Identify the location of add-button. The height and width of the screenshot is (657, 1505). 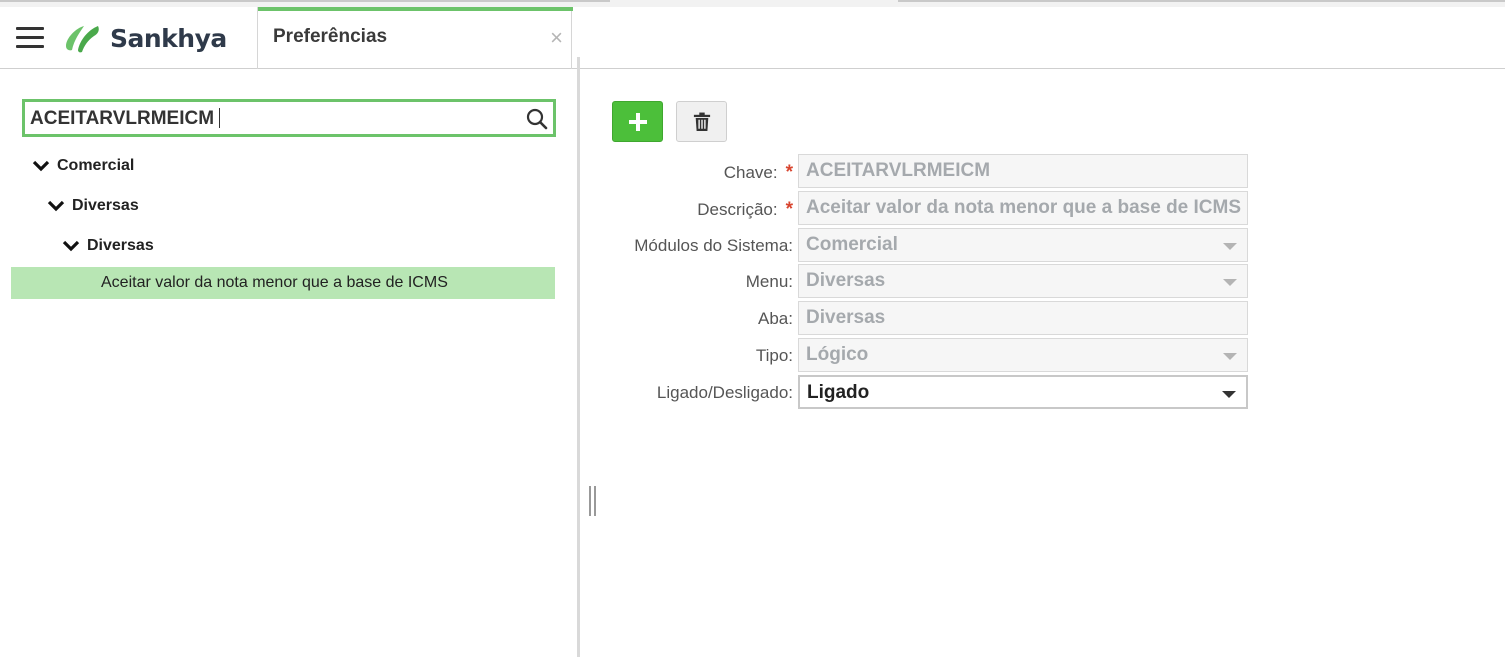
(637, 121).